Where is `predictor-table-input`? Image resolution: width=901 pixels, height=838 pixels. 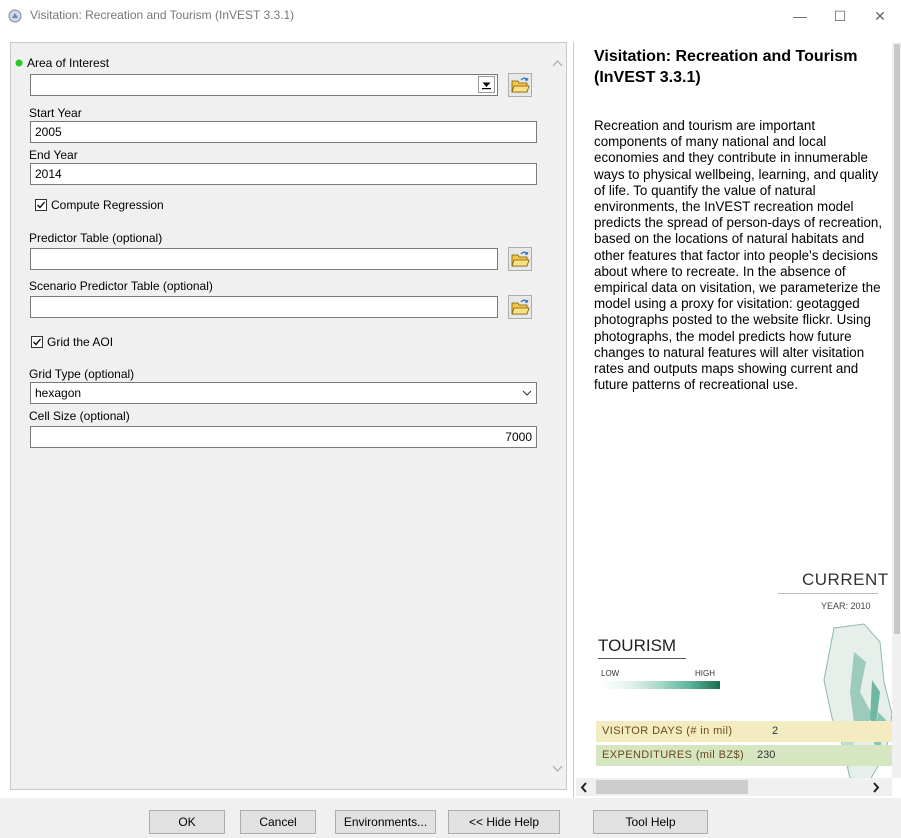 predictor-table-input is located at coordinates (264, 259).